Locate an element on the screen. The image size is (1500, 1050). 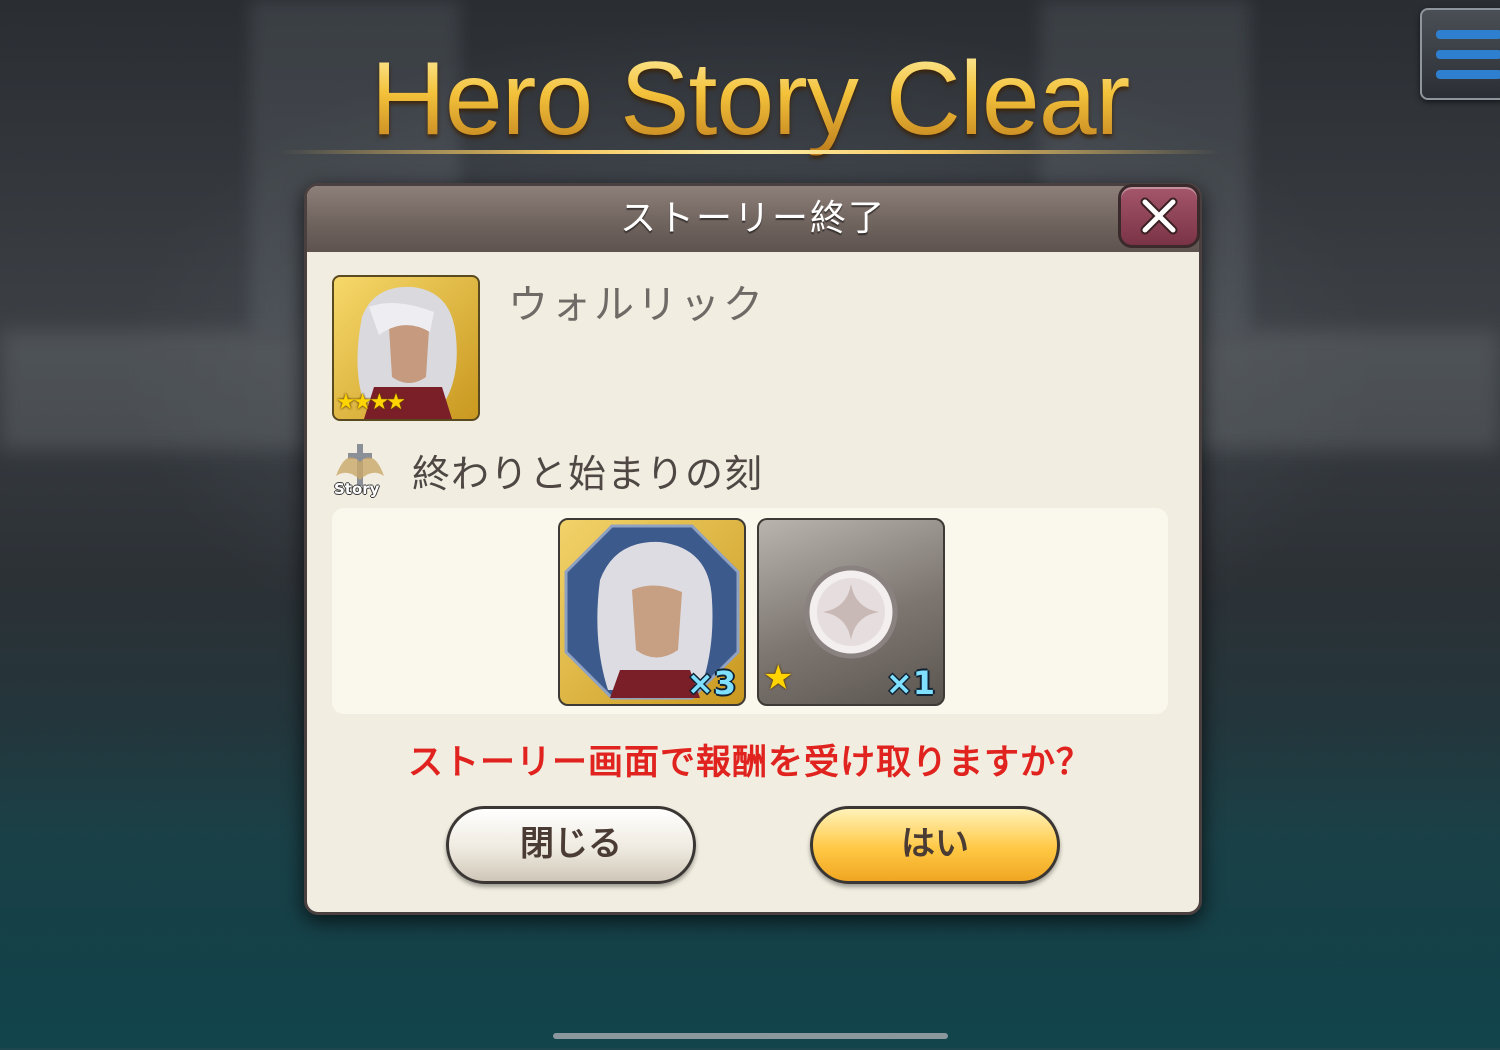
banner-underline is located at coordinates (750, 152).